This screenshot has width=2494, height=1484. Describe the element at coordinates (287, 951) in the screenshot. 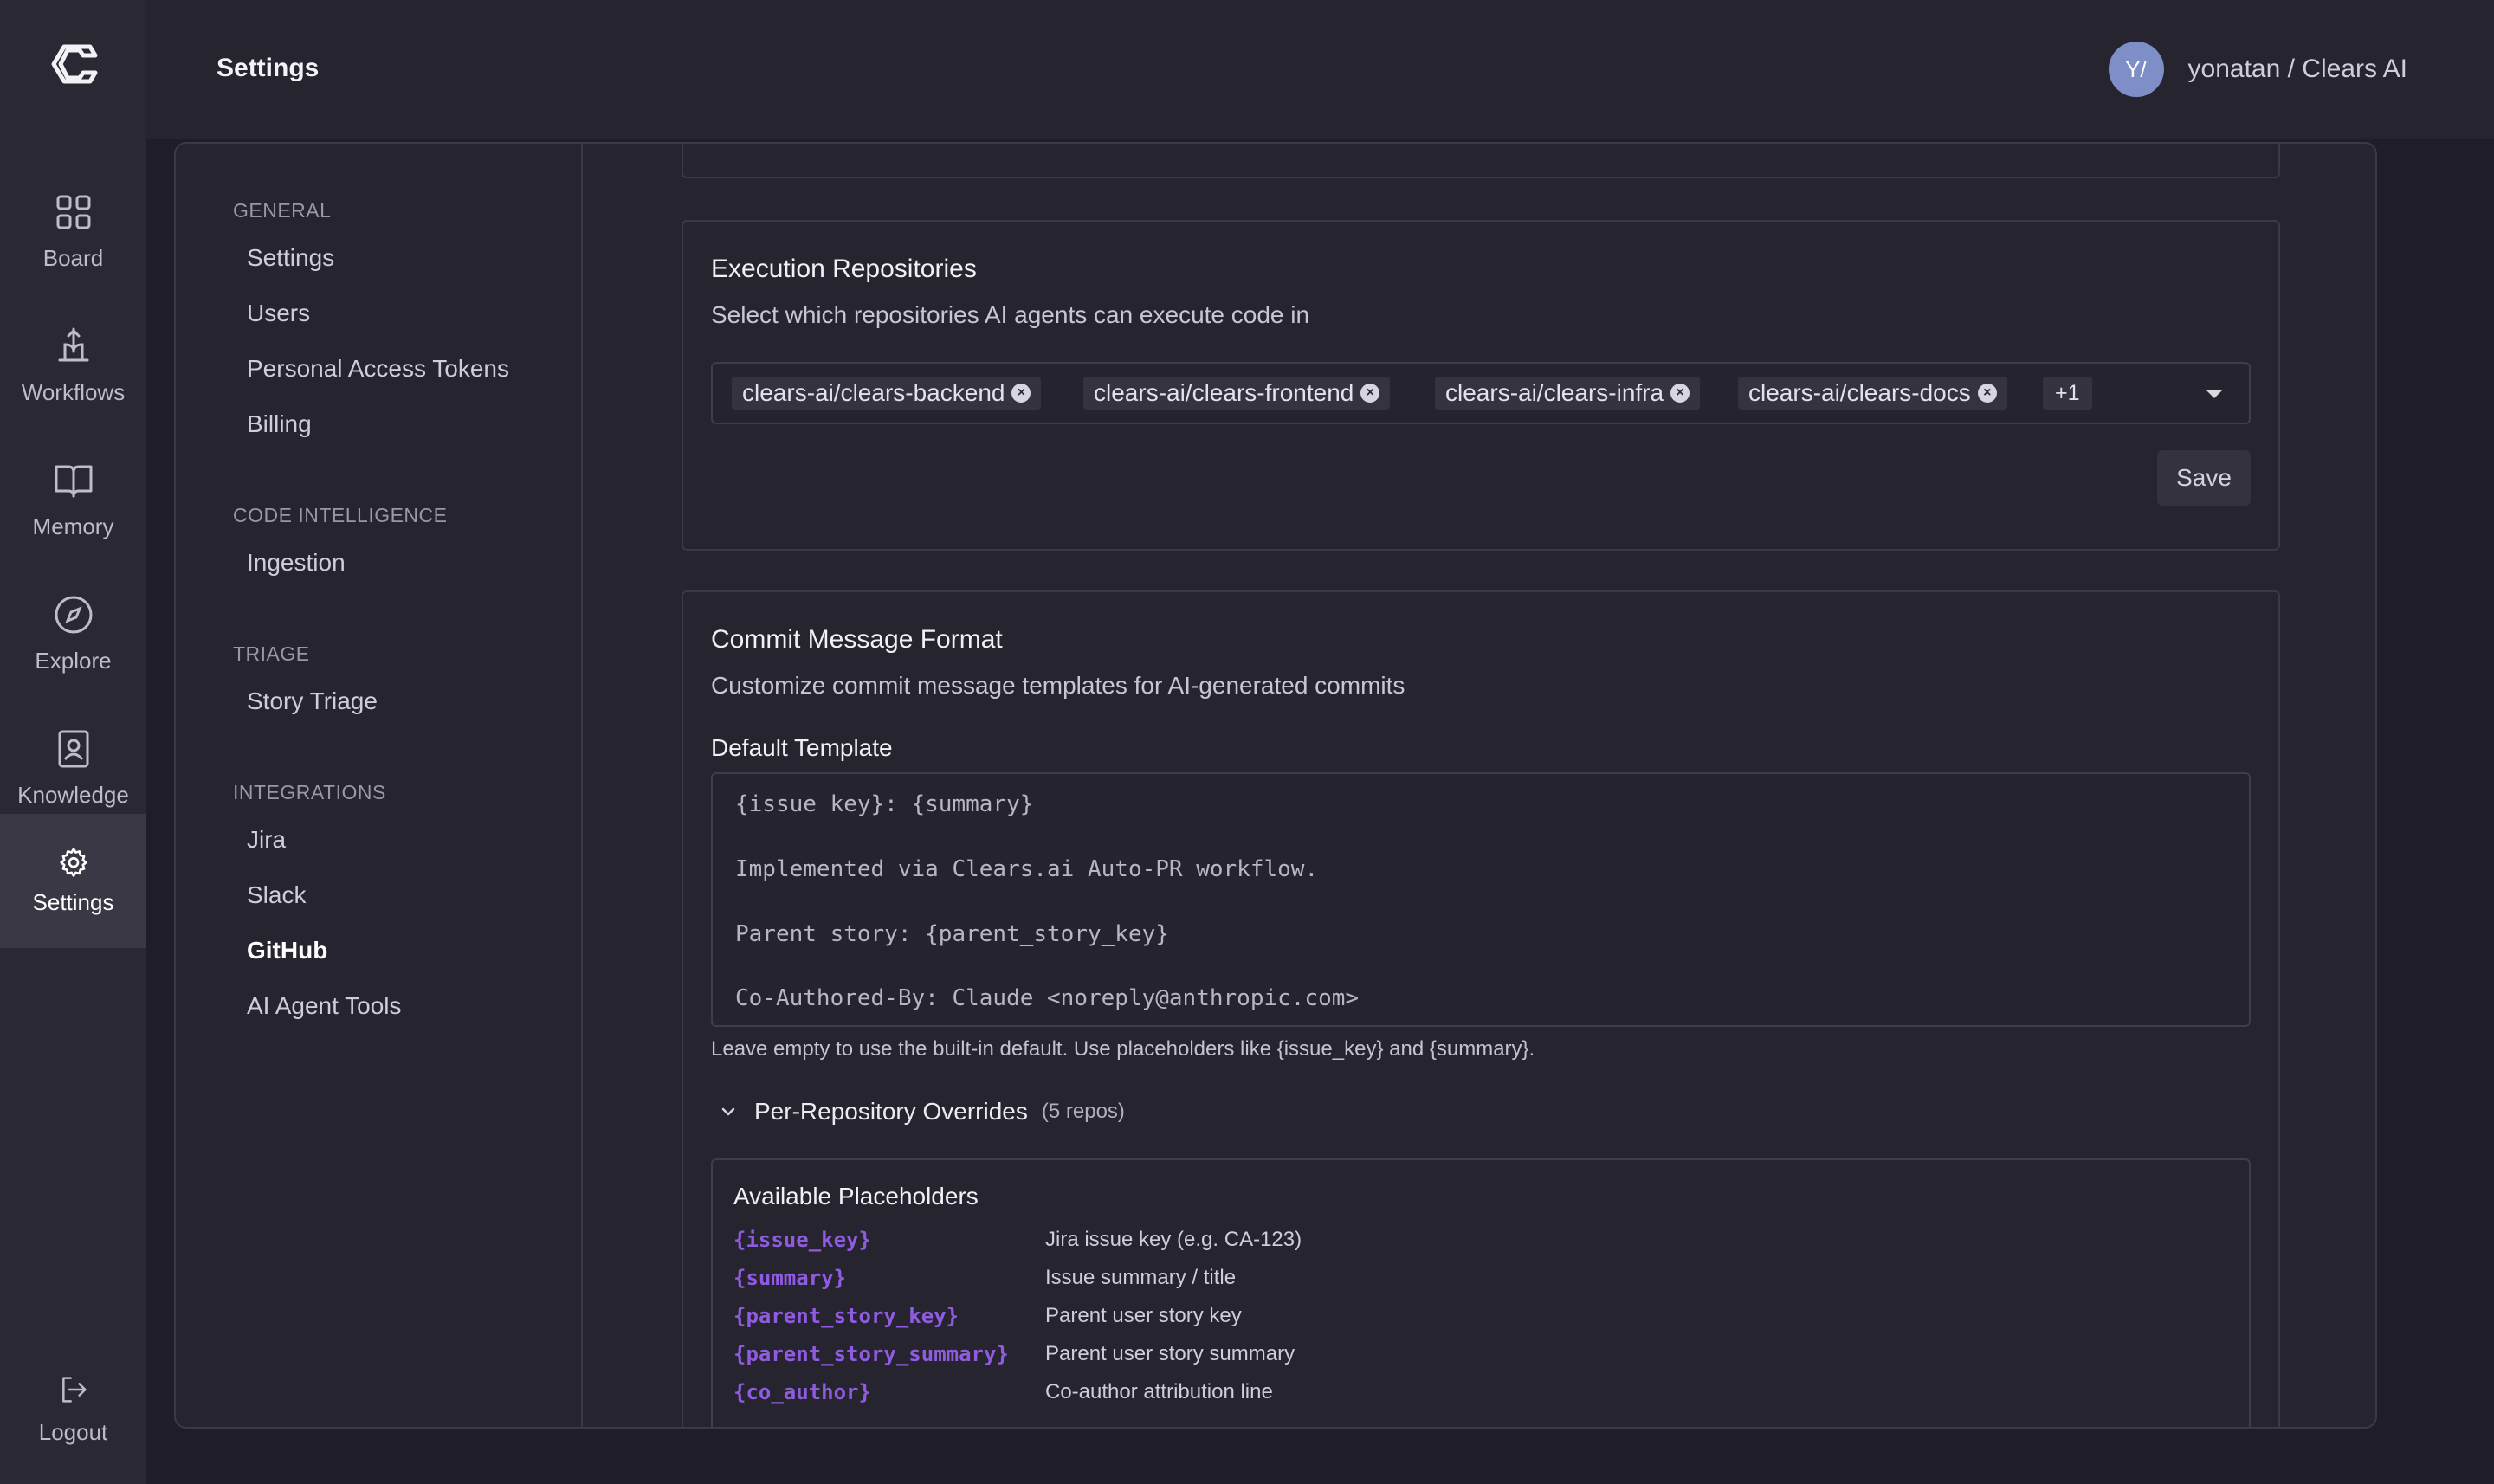

I see `subnav-item-github: GitHub` at that location.